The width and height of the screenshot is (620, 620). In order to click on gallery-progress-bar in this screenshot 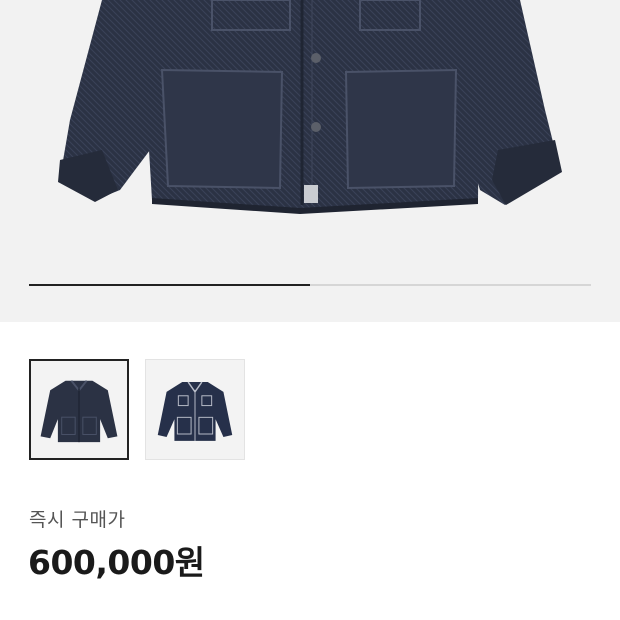, I will do `click(310, 285)`.